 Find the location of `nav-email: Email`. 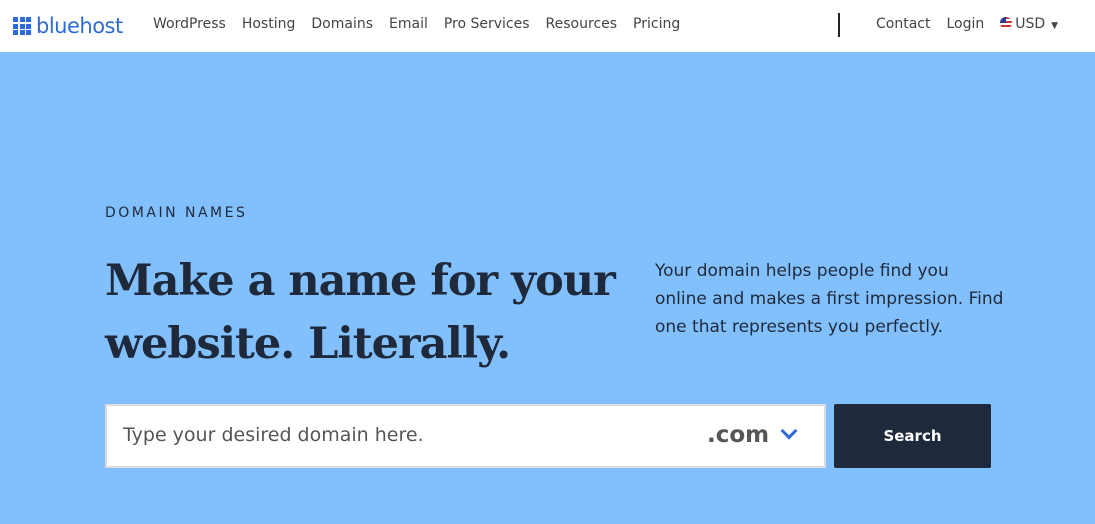

nav-email: Email is located at coordinates (408, 24).